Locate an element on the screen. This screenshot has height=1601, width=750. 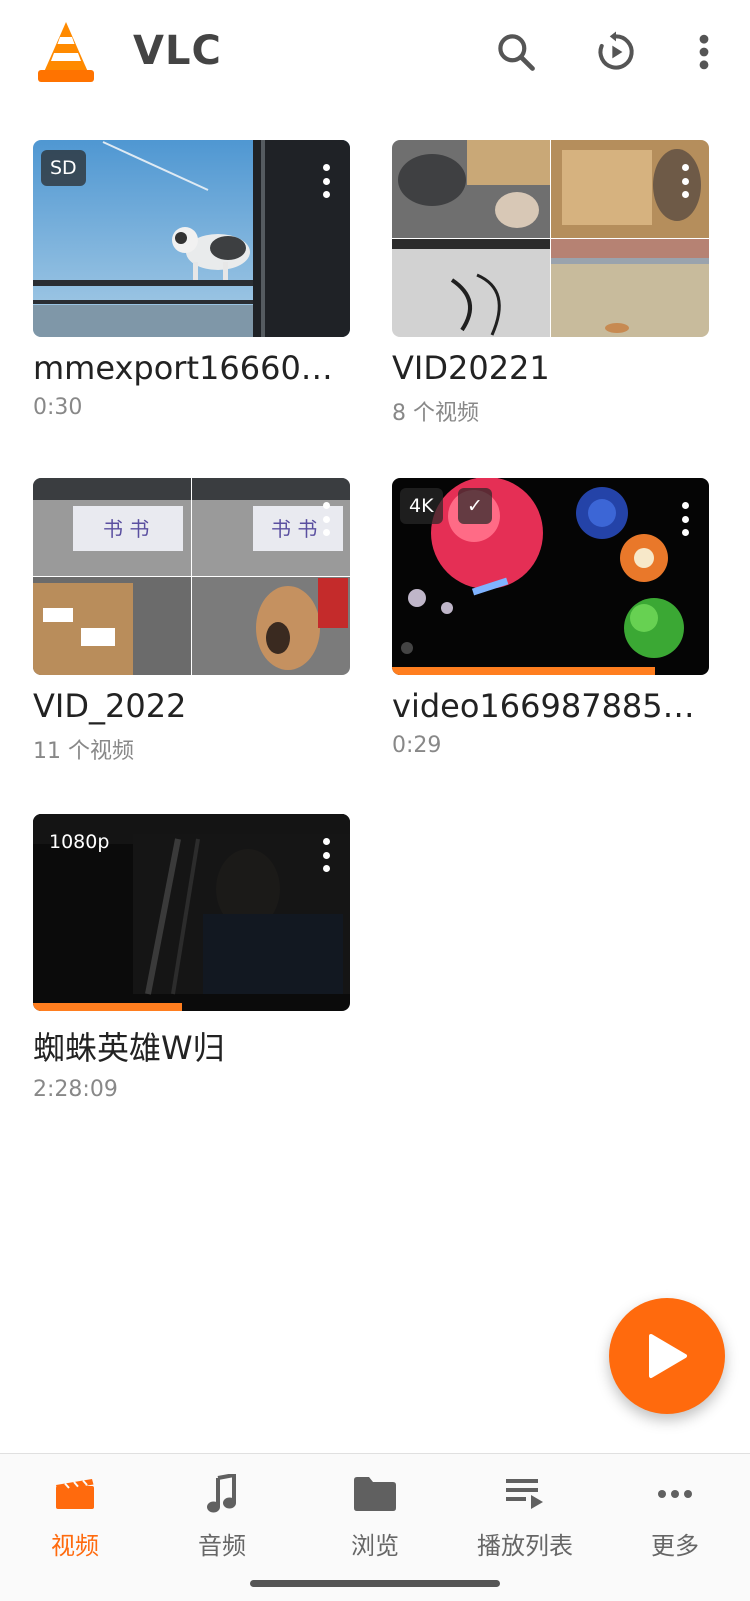
bottom-navigation: 视频 音频 浏览 播放列表 更多 is located at coordinates (375, 1527).